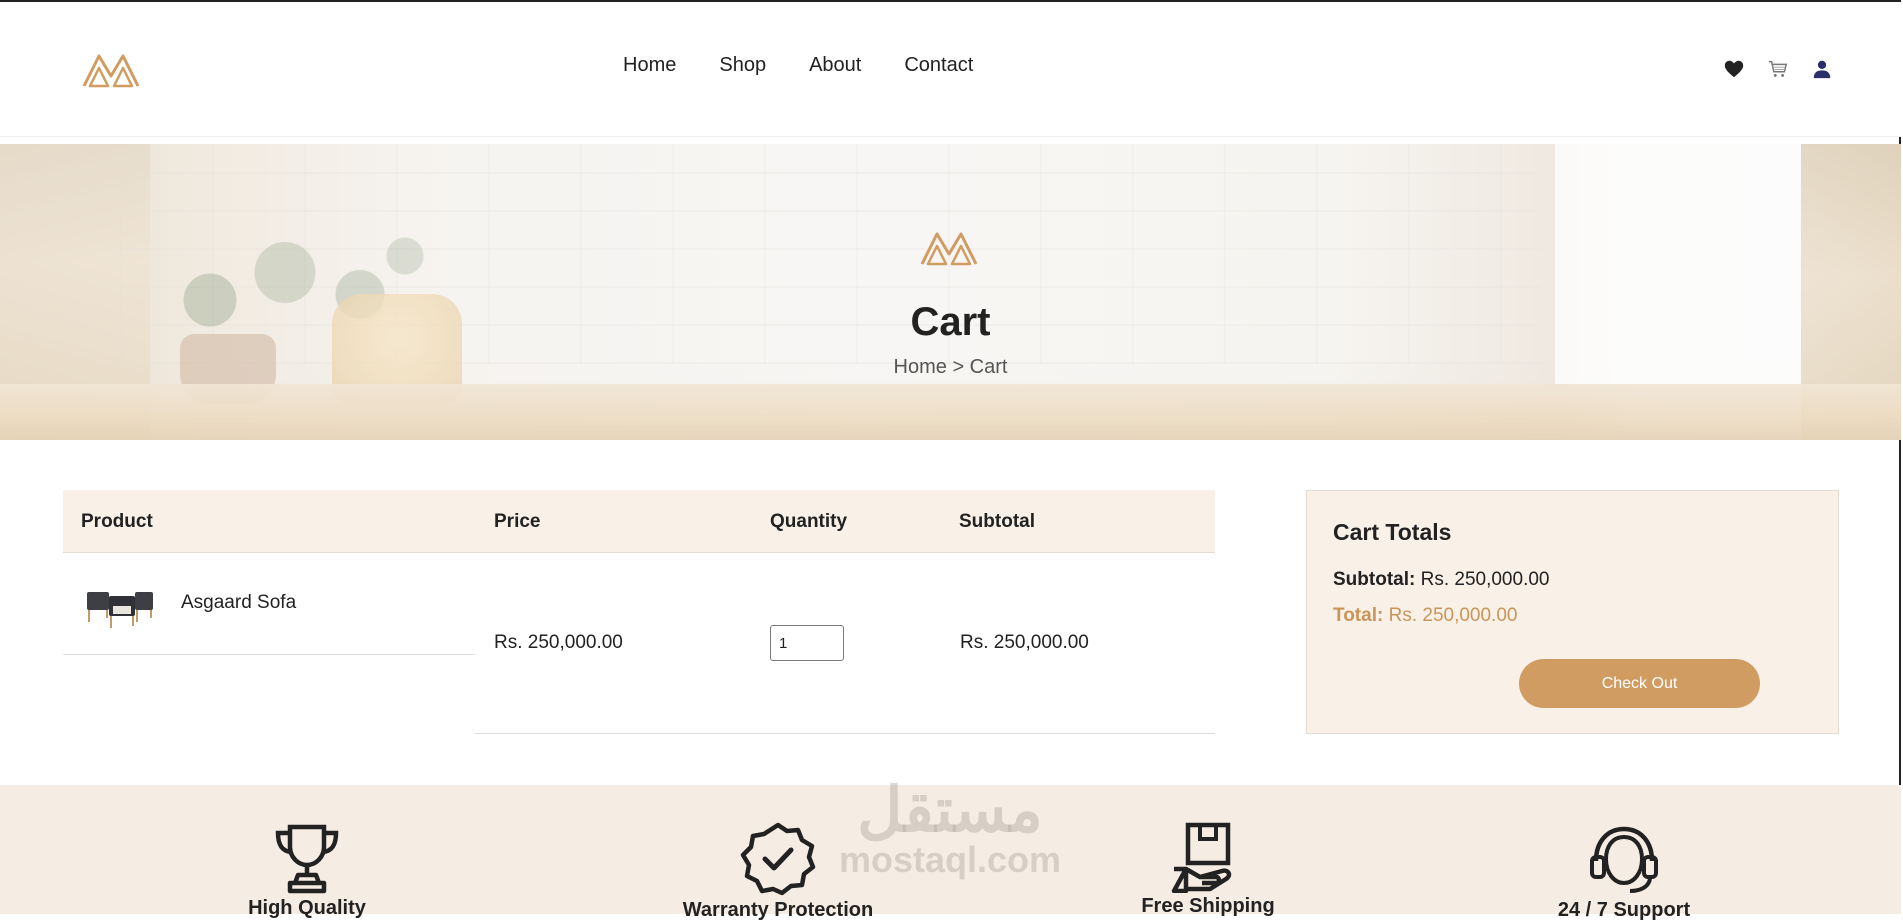  I want to click on totals-subtotal-value: Rs. 250,000.00, so click(1485, 579).